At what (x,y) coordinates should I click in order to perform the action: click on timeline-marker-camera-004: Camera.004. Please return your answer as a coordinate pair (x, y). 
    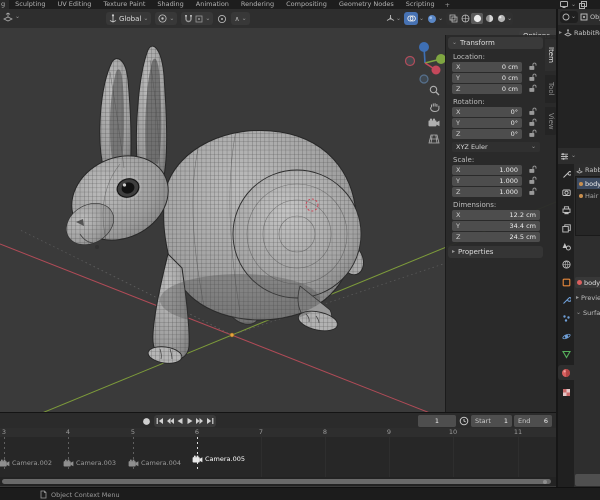
    Looking at the image, I should click on (154, 463).